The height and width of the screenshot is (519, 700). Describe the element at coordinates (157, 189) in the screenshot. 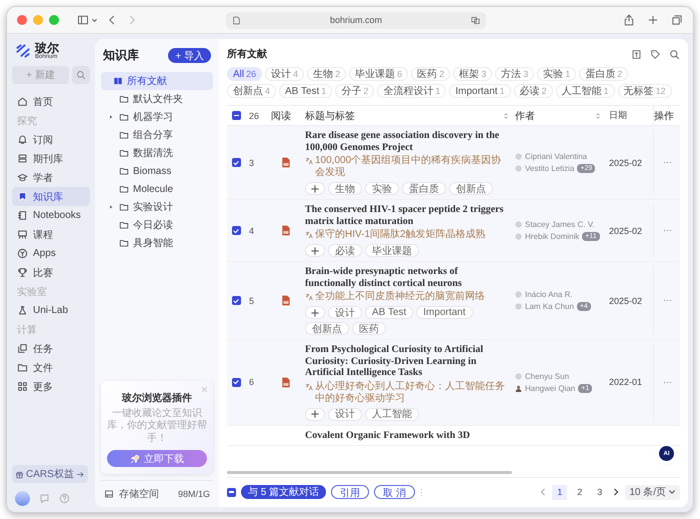

I see `folder-item: Molecule` at that location.